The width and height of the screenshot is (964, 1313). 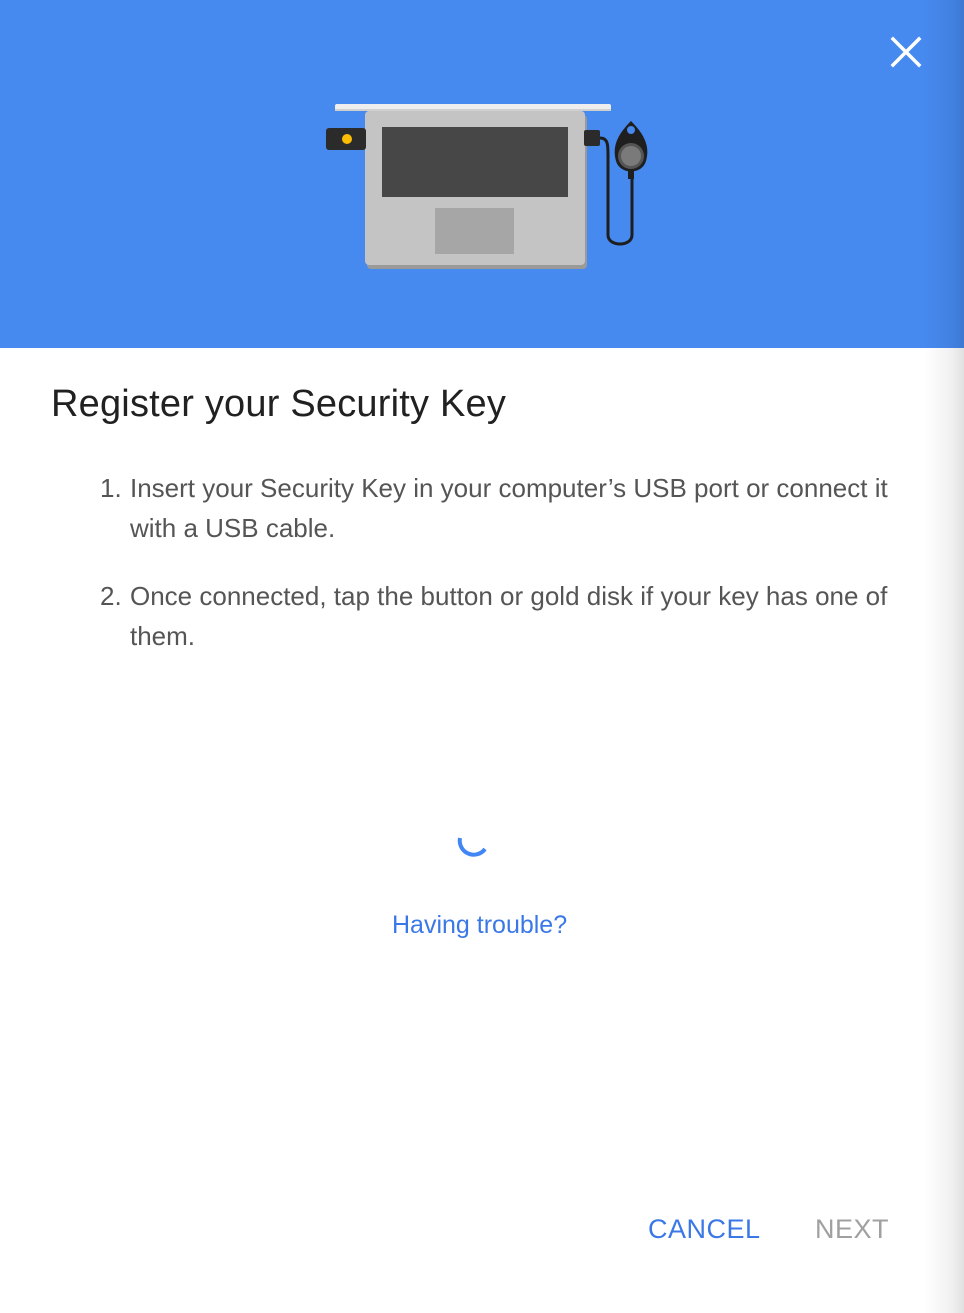 I want to click on close-button, so click(x=906, y=52).